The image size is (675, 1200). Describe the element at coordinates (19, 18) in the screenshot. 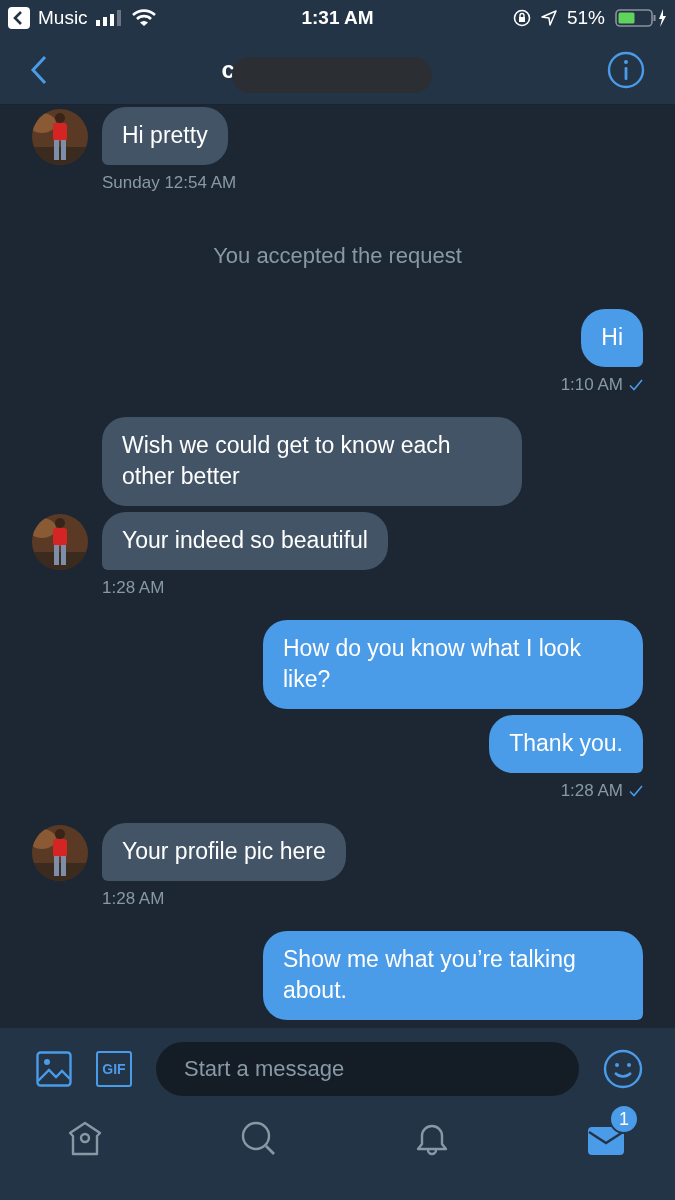

I see `back-app-icon` at that location.